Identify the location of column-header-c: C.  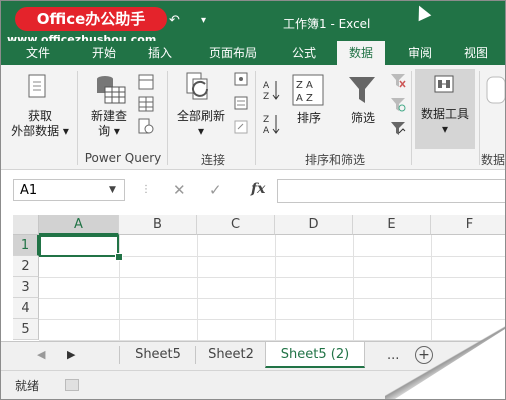
(236, 225).